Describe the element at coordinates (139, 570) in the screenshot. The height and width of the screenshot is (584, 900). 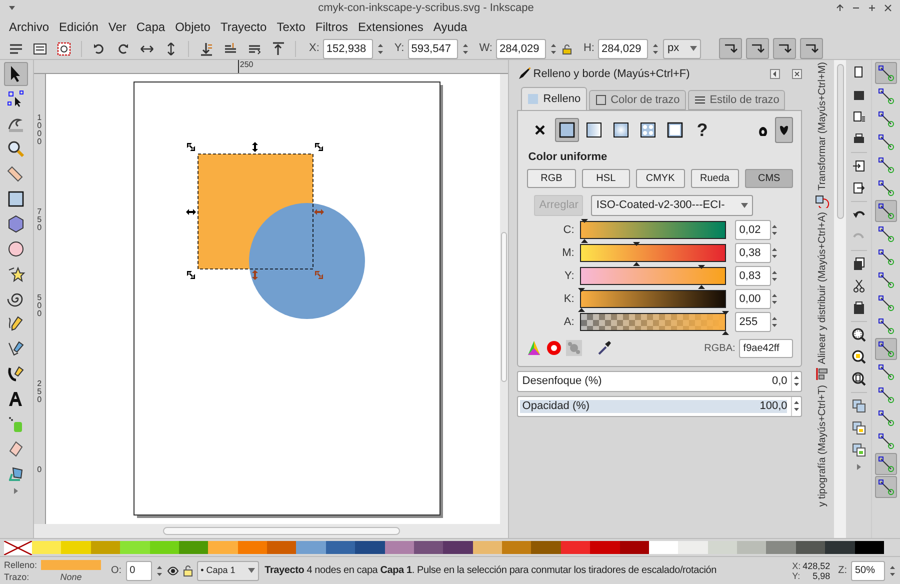
I see `opacity-field: 0` at that location.